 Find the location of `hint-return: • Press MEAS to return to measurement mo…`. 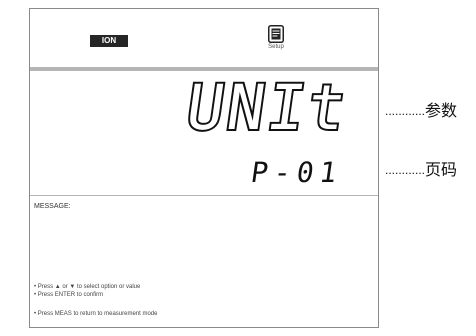

hint-return: • Press MEAS to return to measurement mo… is located at coordinates (96, 314).